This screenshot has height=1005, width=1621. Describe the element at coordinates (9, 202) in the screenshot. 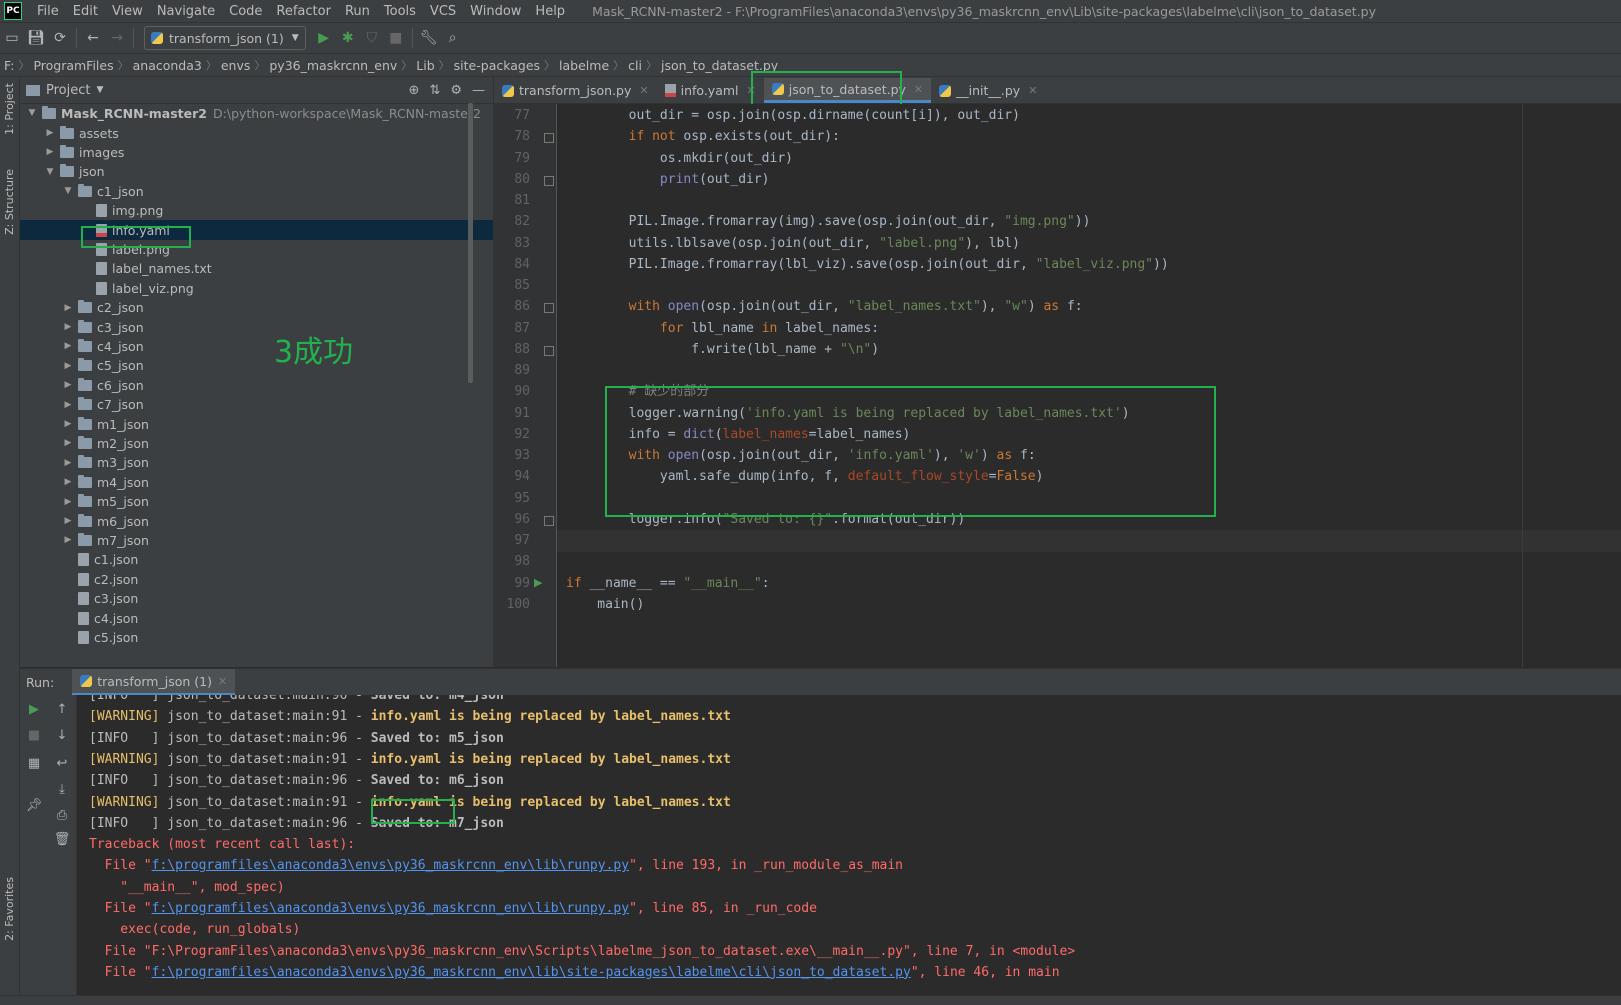

I see `structure-tool-button: Z: Structure` at that location.